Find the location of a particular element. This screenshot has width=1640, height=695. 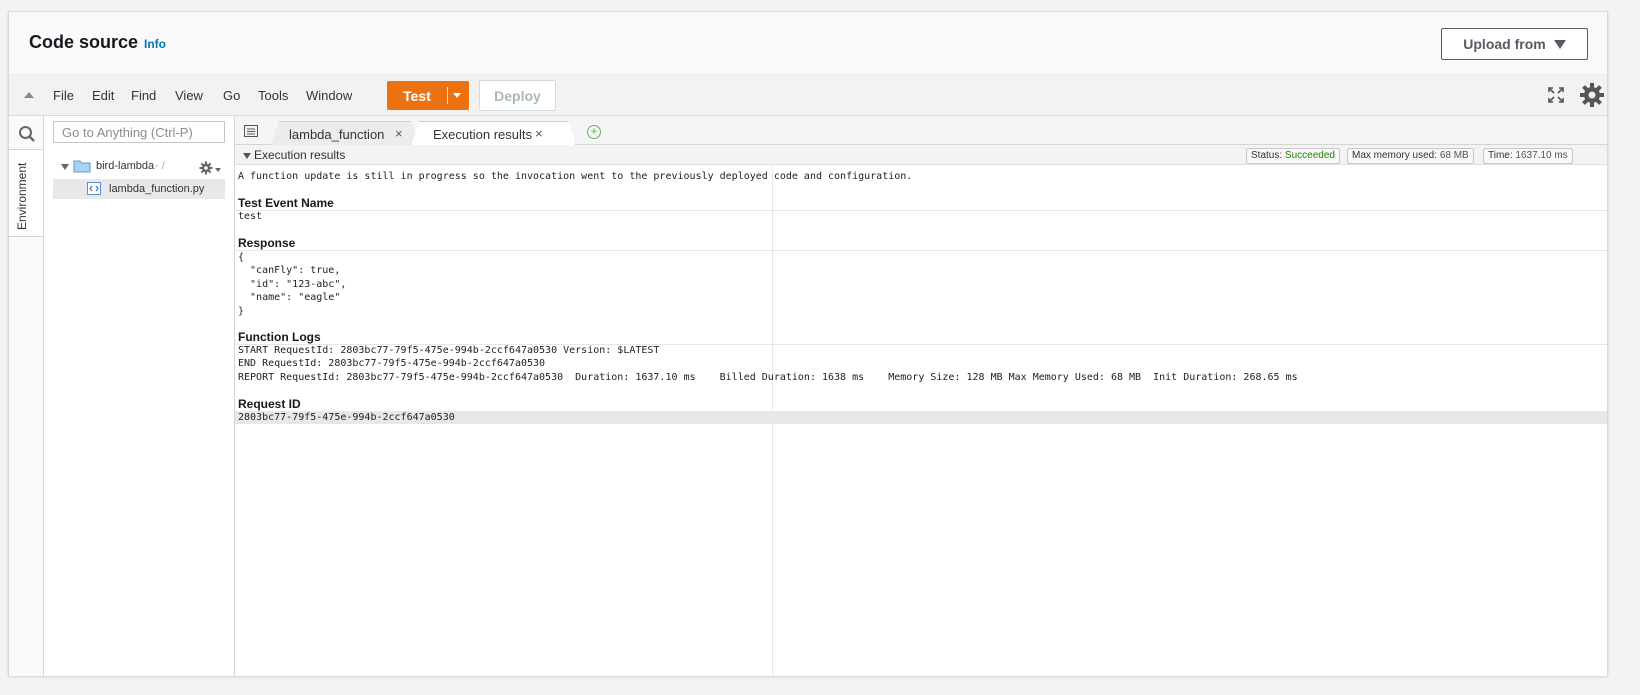

time-label: Time: is located at coordinates (1500, 155).